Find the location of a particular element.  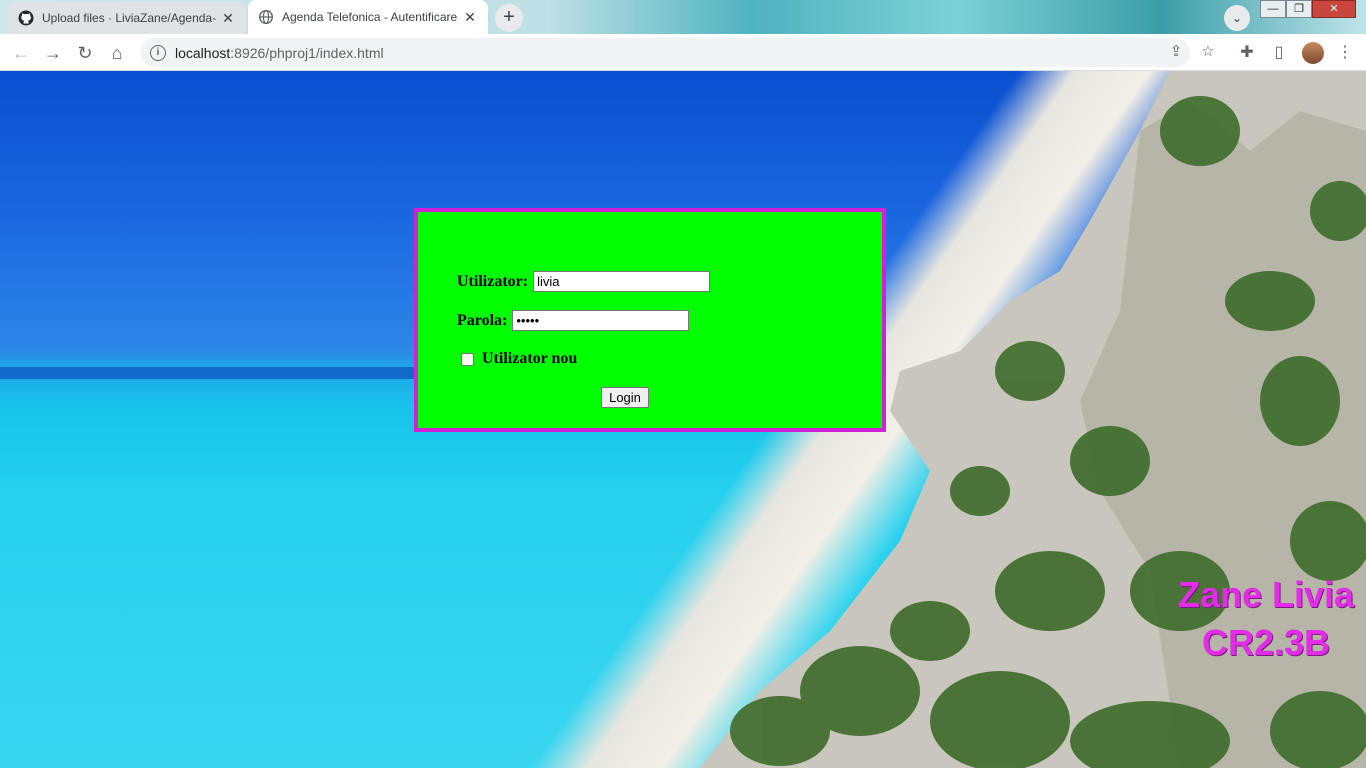

tab-github: Upload files · LiviaZane/Agenda- ✕ is located at coordinates (127, 18).